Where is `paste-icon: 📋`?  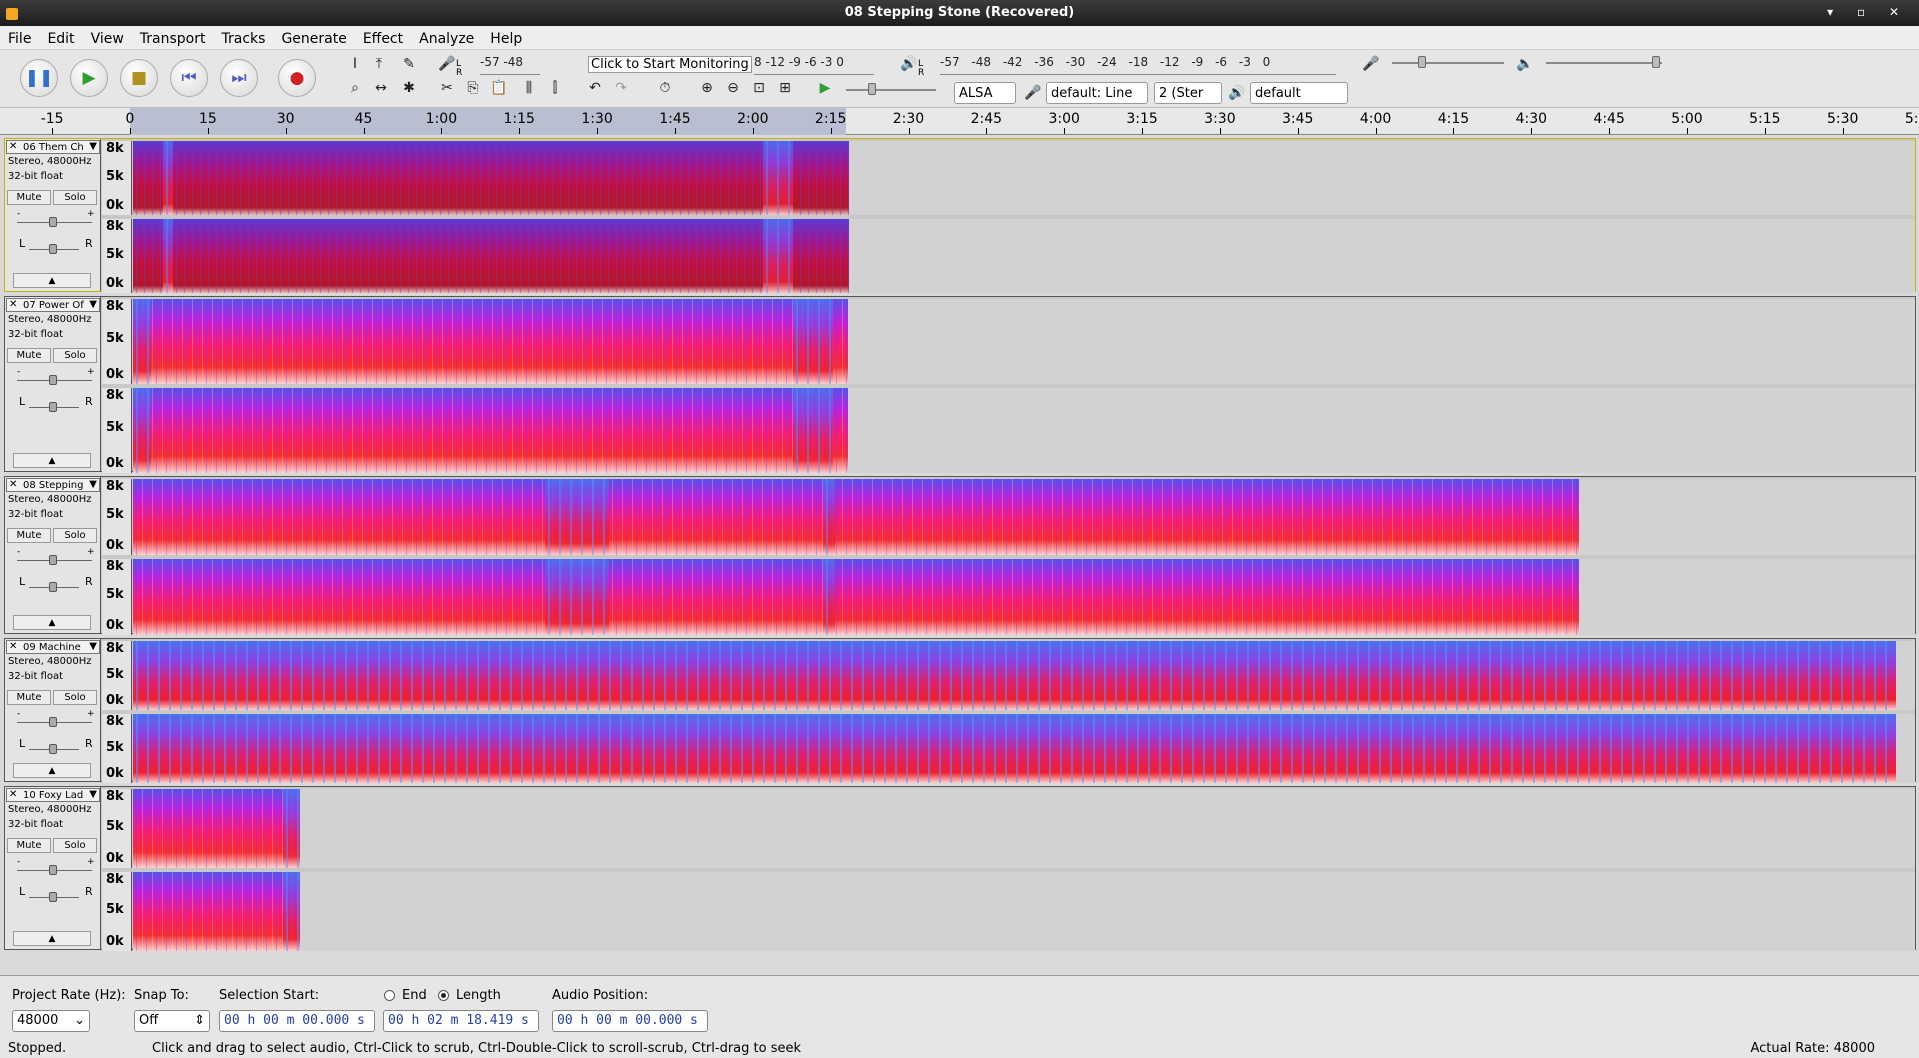
paste-icon: 📋 is located at coordinates (499, 88).